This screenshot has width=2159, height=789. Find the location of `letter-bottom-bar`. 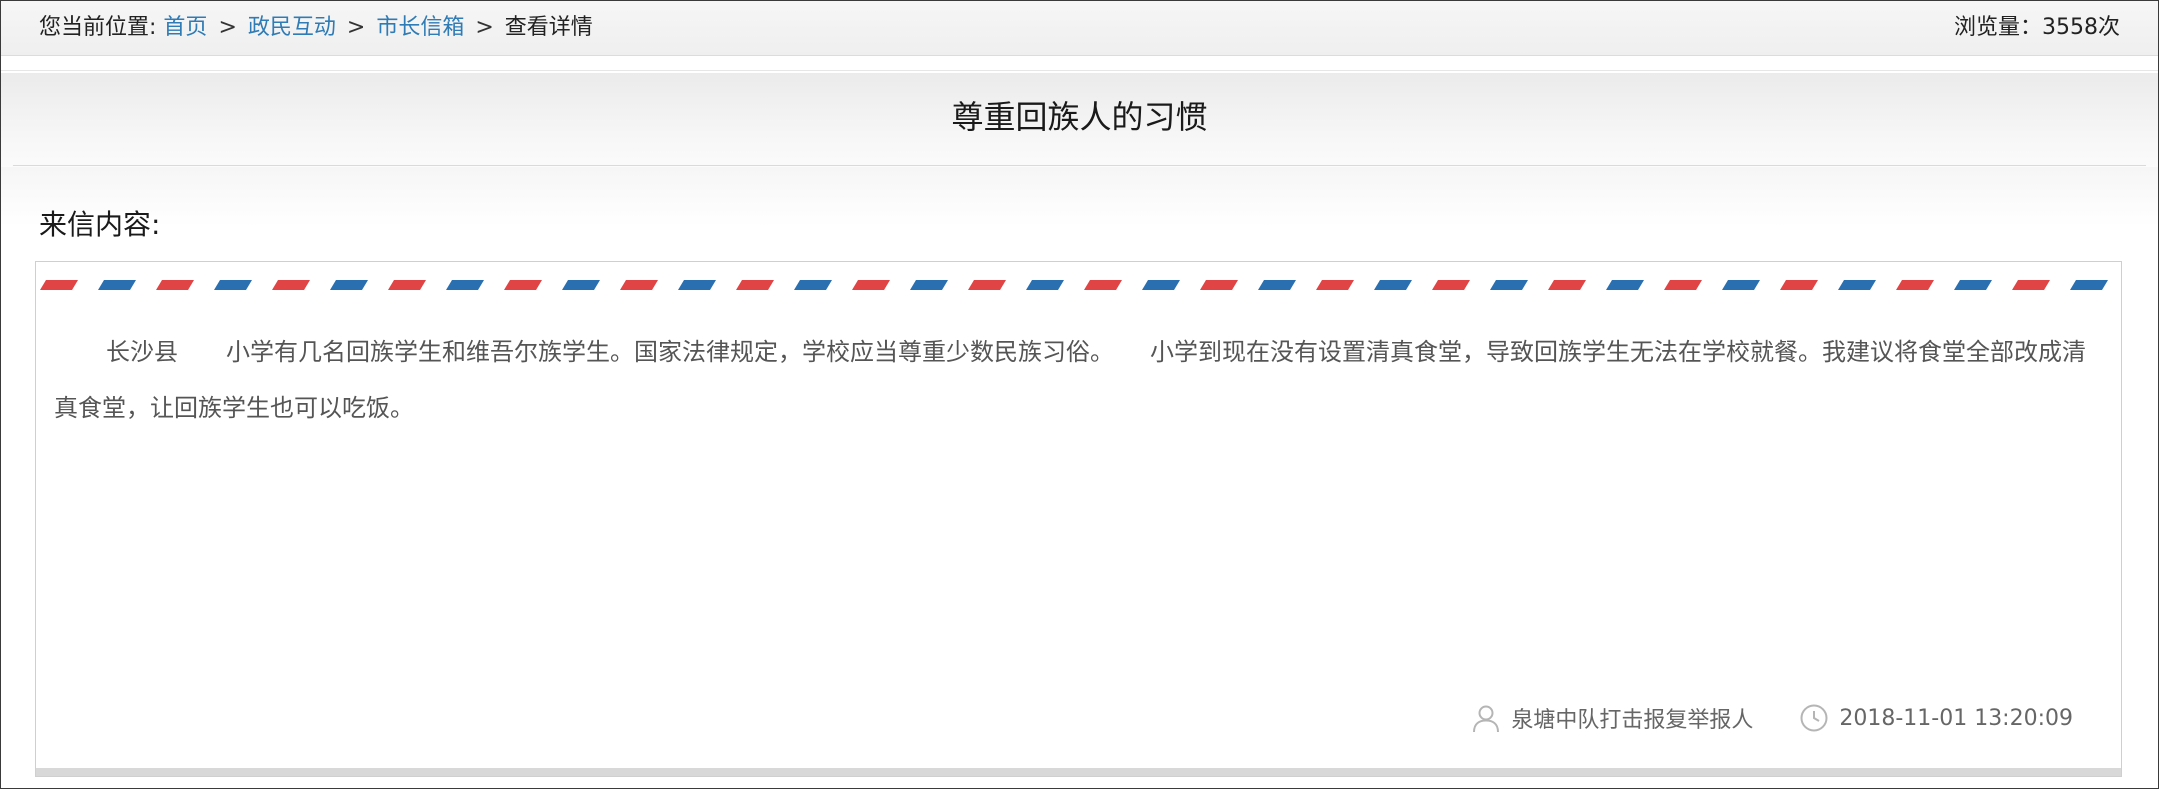

letter-bottom-bar is located at coordinates (1078, 772).